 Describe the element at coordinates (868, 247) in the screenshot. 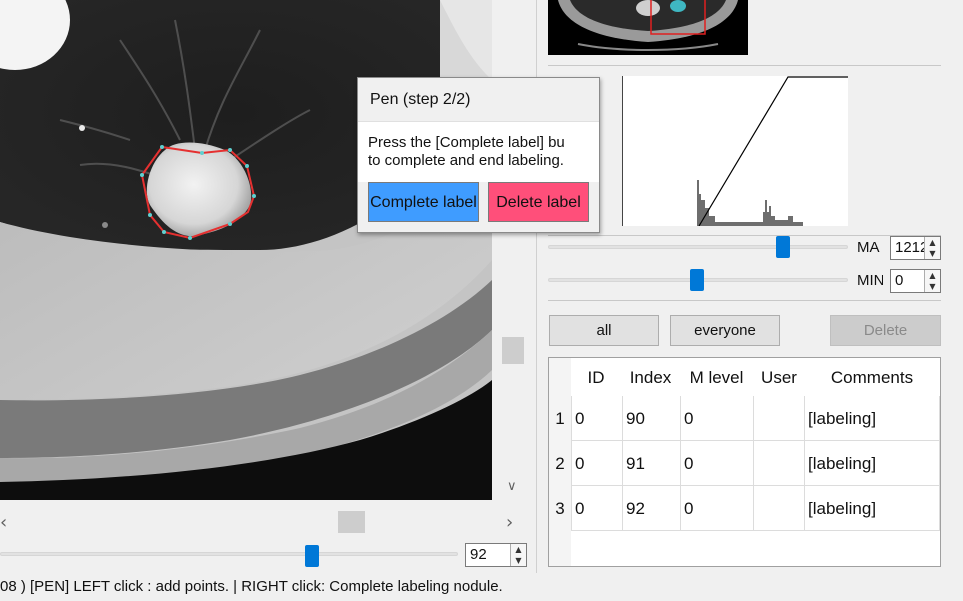

I see `max-label: MA` at that location.